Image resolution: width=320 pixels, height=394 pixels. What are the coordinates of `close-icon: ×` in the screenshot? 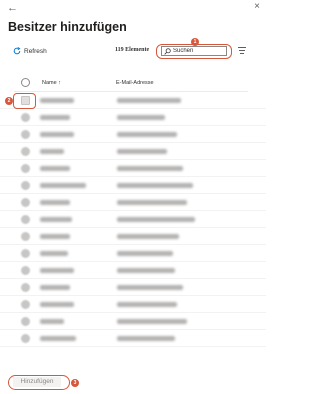 It's located at (257, 7).